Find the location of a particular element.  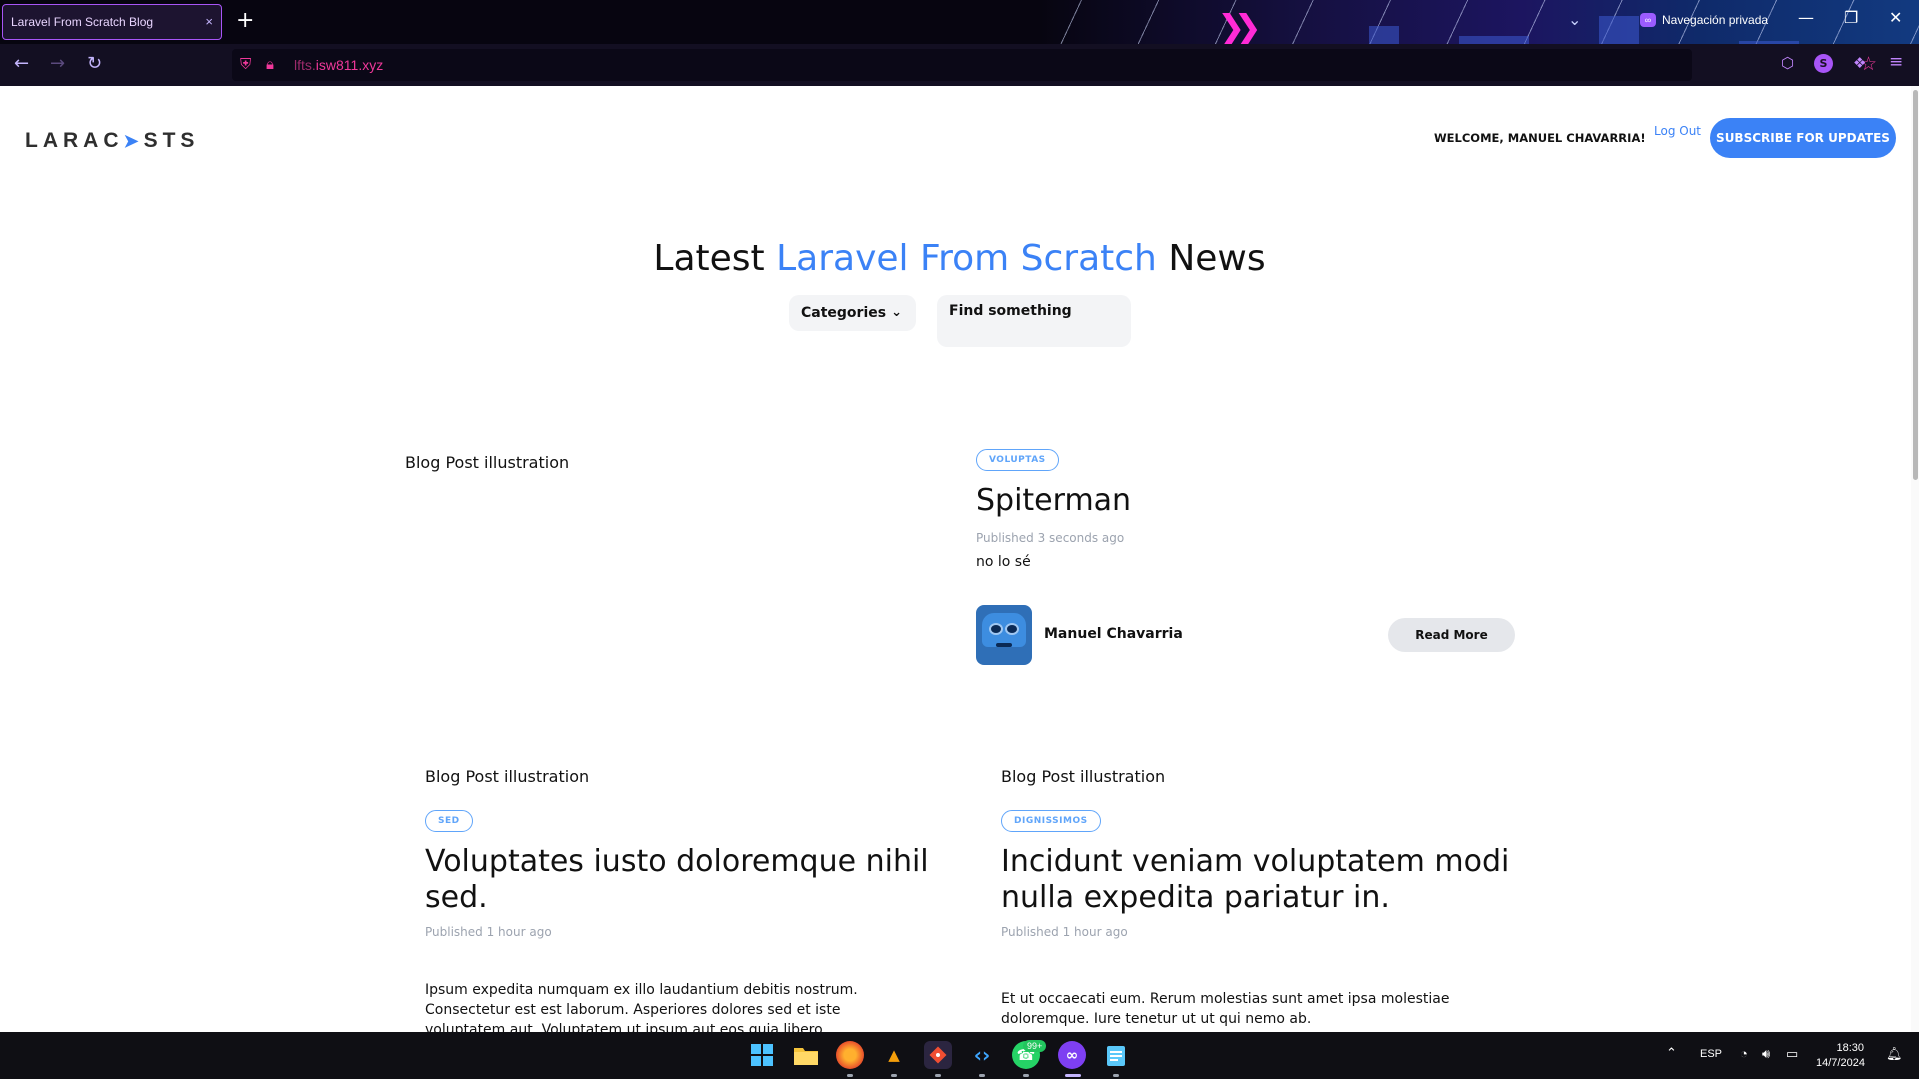

browser-nav-bar: ← → ↻ ⛨ 🔒︎ lfts.isw811.xyz ☆ ⬡ S ❖ ≡ is located at coordinates (959, 65).